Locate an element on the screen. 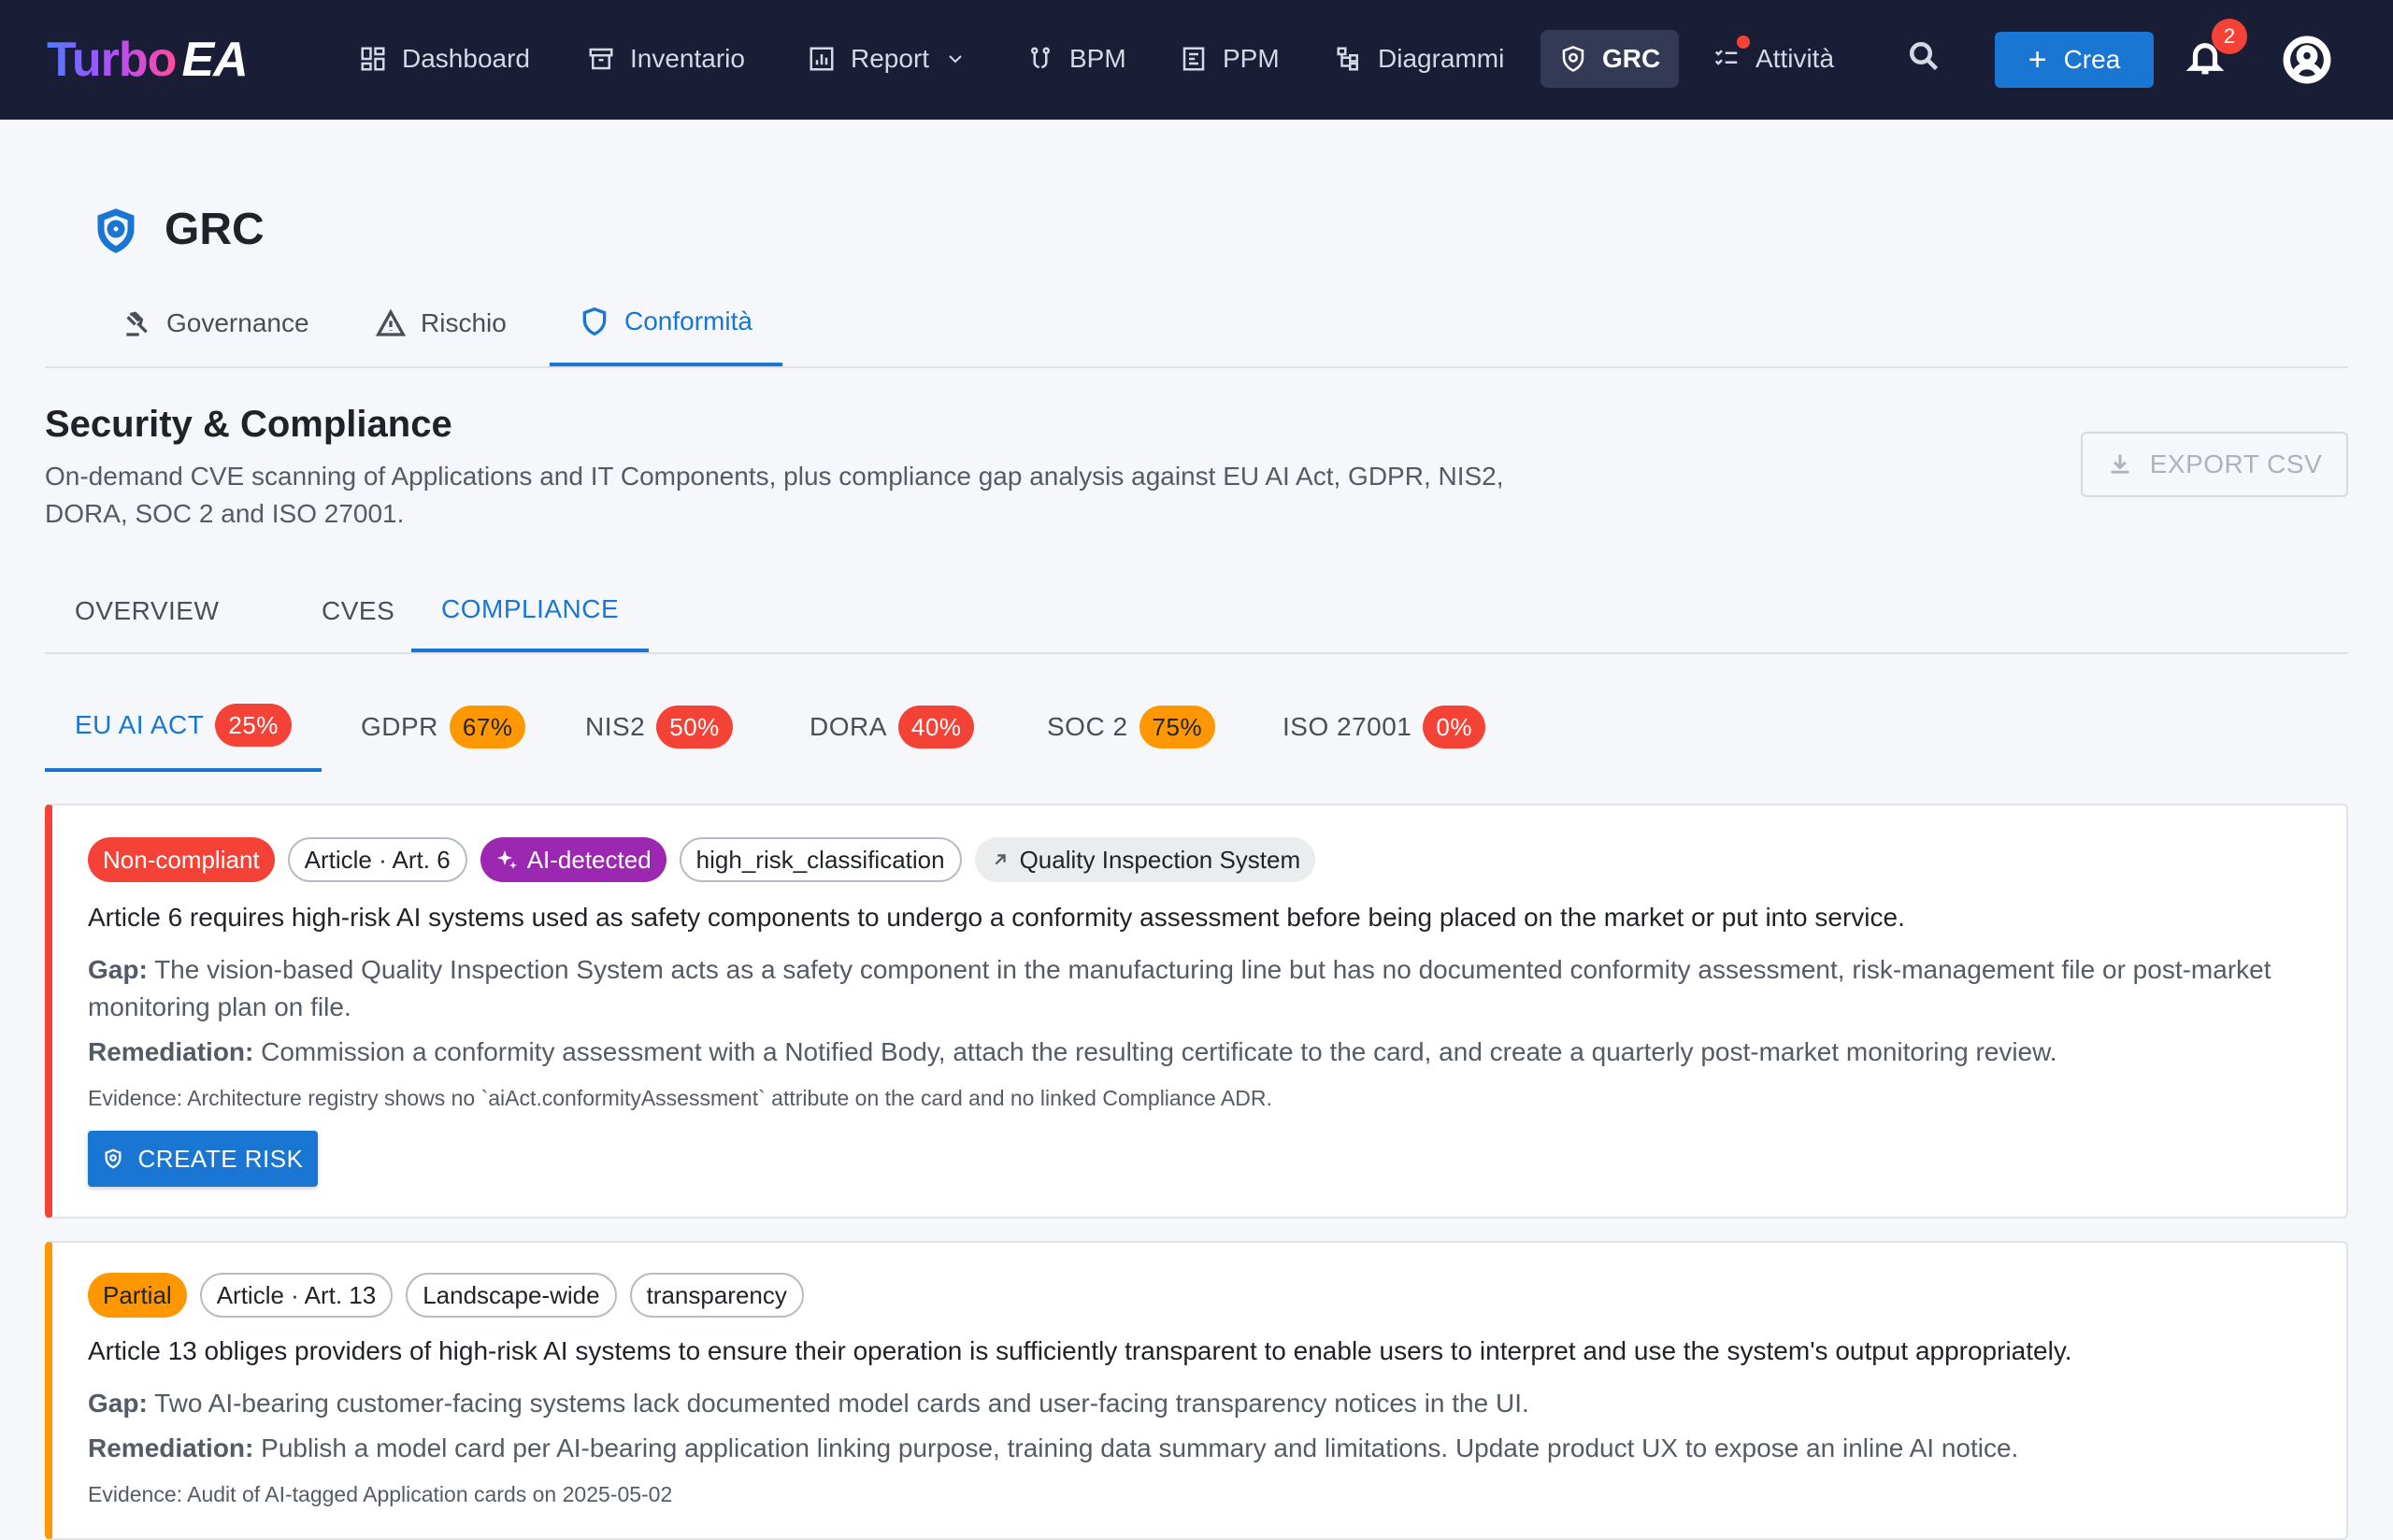 The height and width of the screenshot is (1540, 2393). scope-chip: Landscape-wide is located at coordinates (512, 1295).